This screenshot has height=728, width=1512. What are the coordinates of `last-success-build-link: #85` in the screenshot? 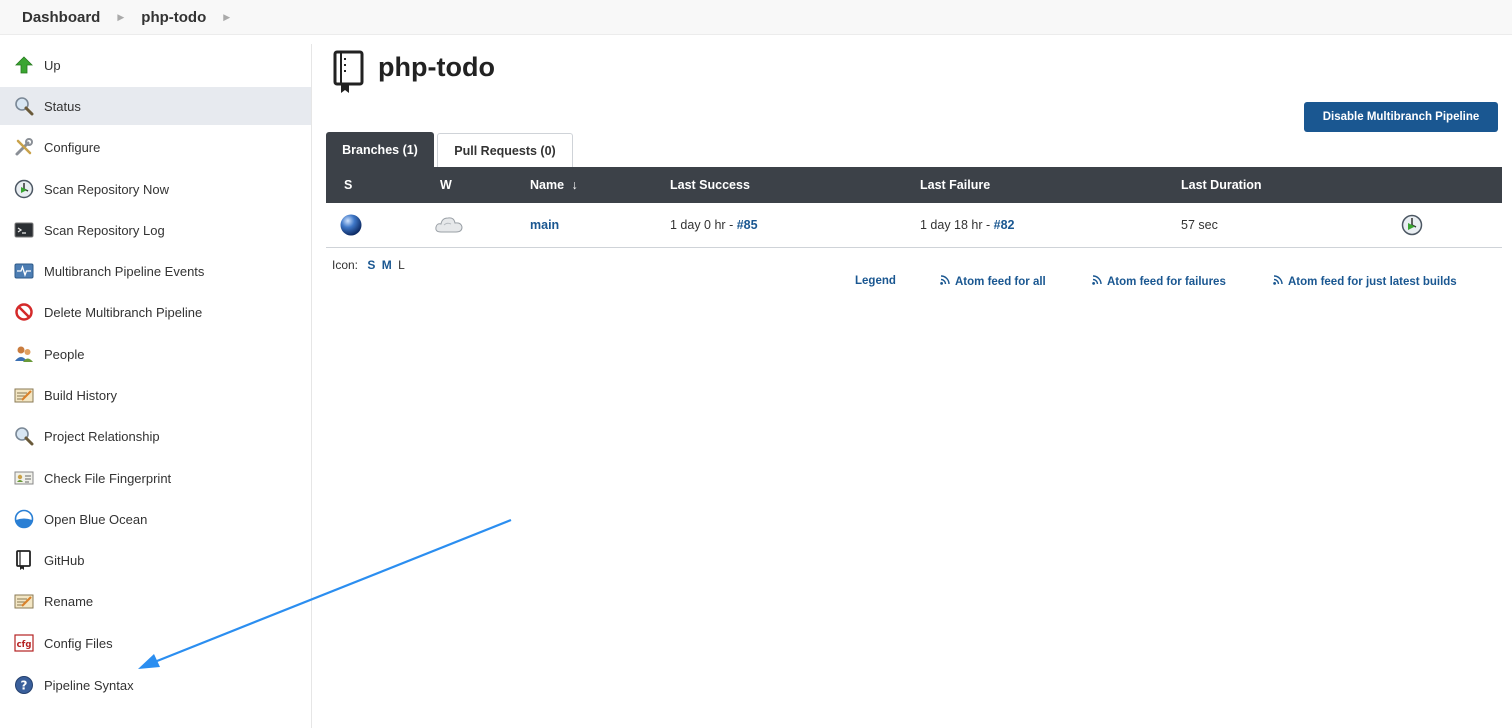 It's located at (747, 225).